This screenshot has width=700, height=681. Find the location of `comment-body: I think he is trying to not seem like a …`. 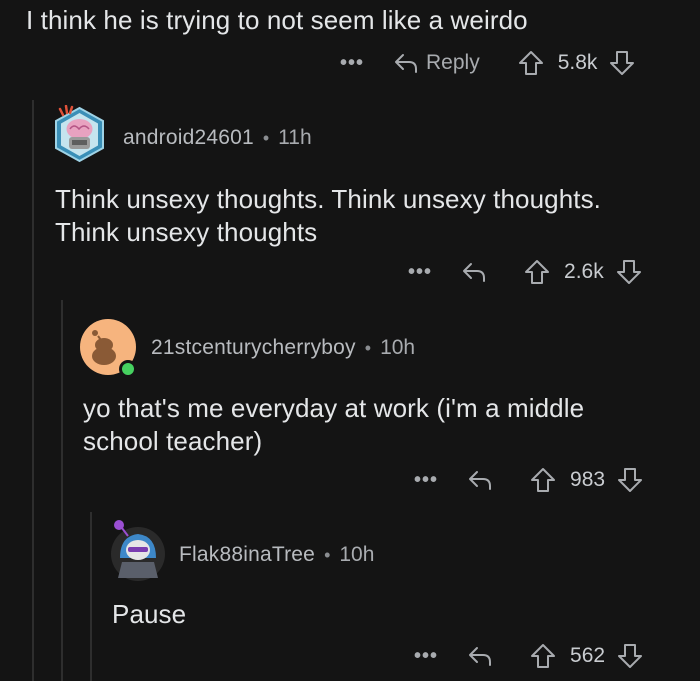

comment-body: I think he is trying to not seem like a … is located at coordinates (277, 20).